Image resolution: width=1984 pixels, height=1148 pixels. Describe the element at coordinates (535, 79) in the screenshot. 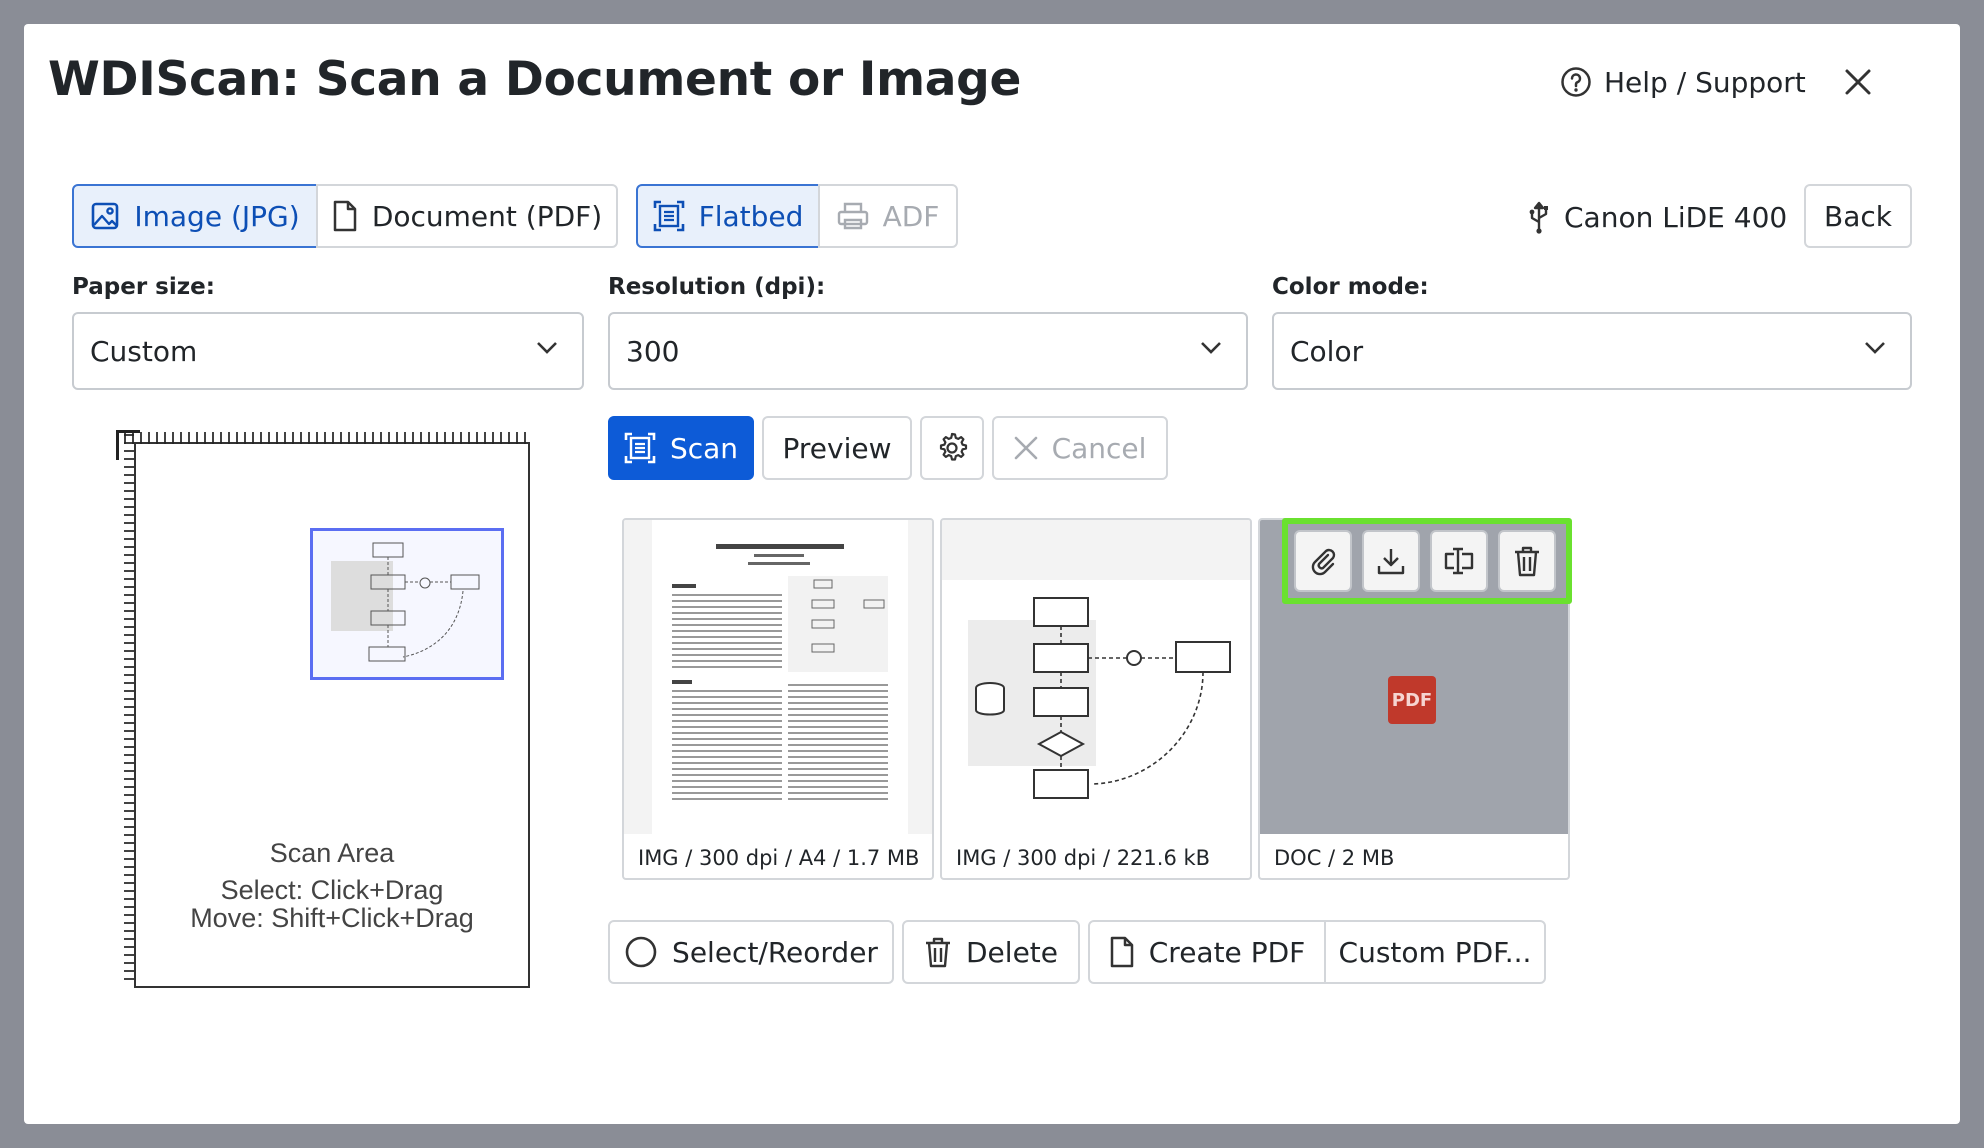

I see `dialog-title: WDIScan: Scan a Document or Image` at that location.